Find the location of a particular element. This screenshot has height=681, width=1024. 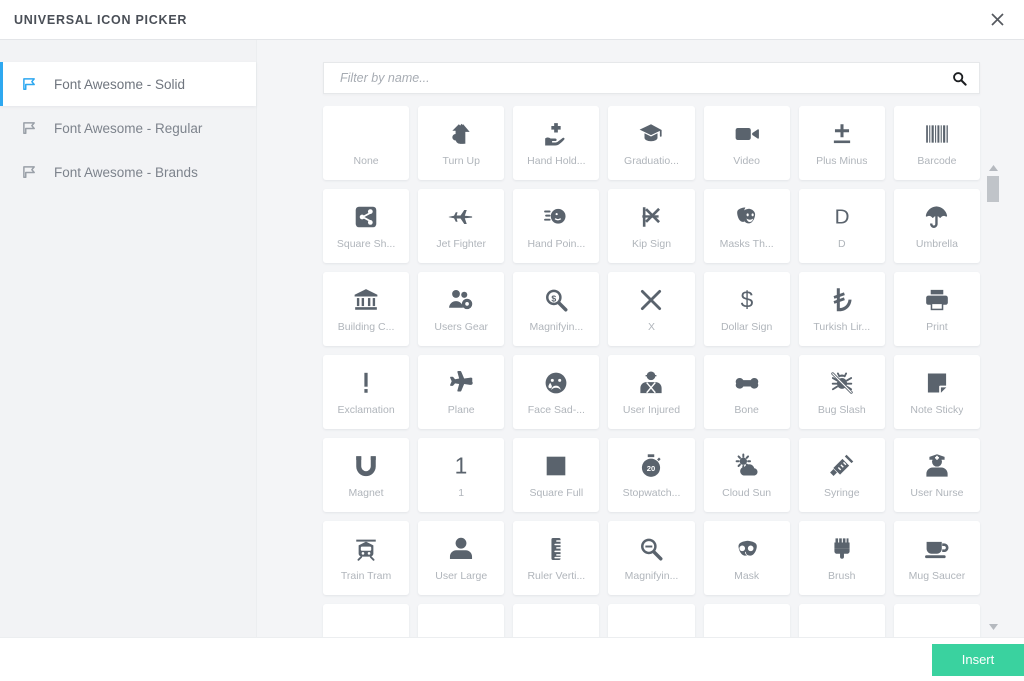

insert-button: Insert is located at coordinates (978, 659).